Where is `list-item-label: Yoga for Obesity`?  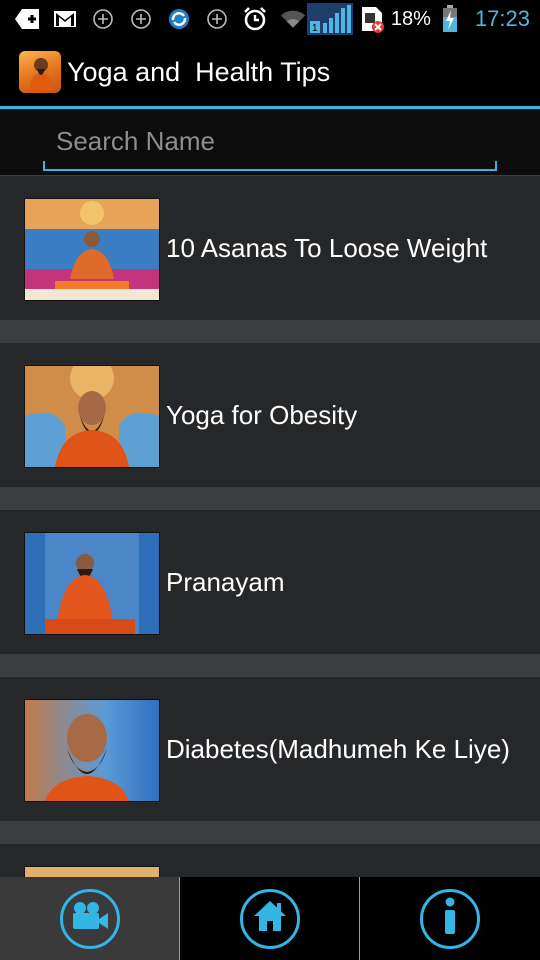 list-item-label: Yoga for Obesity is located at coordinates (262, 415).